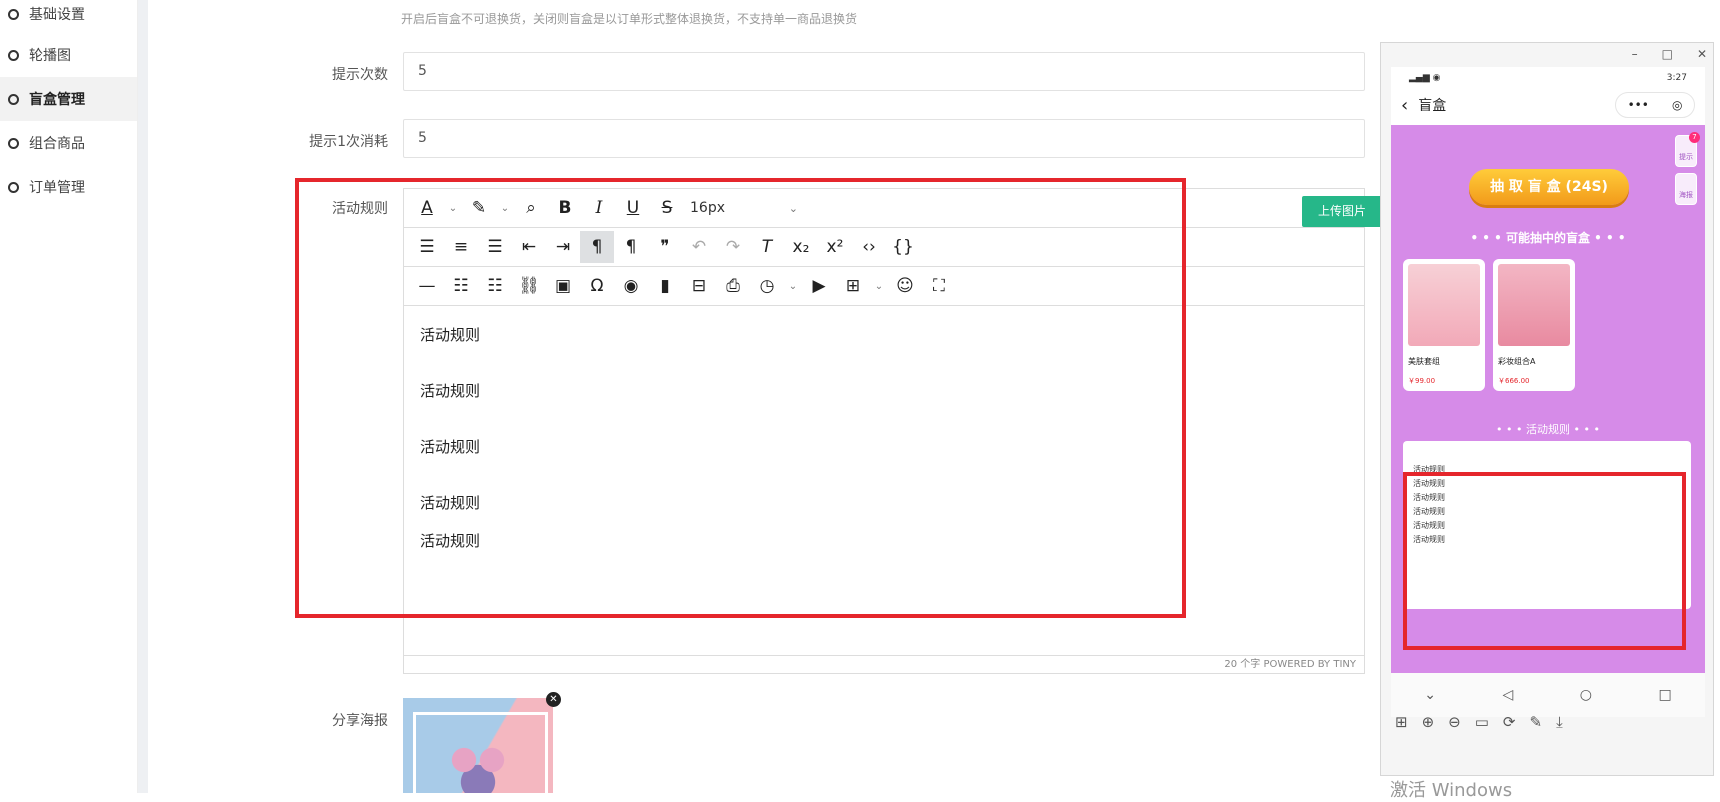  Describe the element at coordinates (1425, 78) in the screenshot. I see `signal-icon: ▂▄▆ ◉` at that location.